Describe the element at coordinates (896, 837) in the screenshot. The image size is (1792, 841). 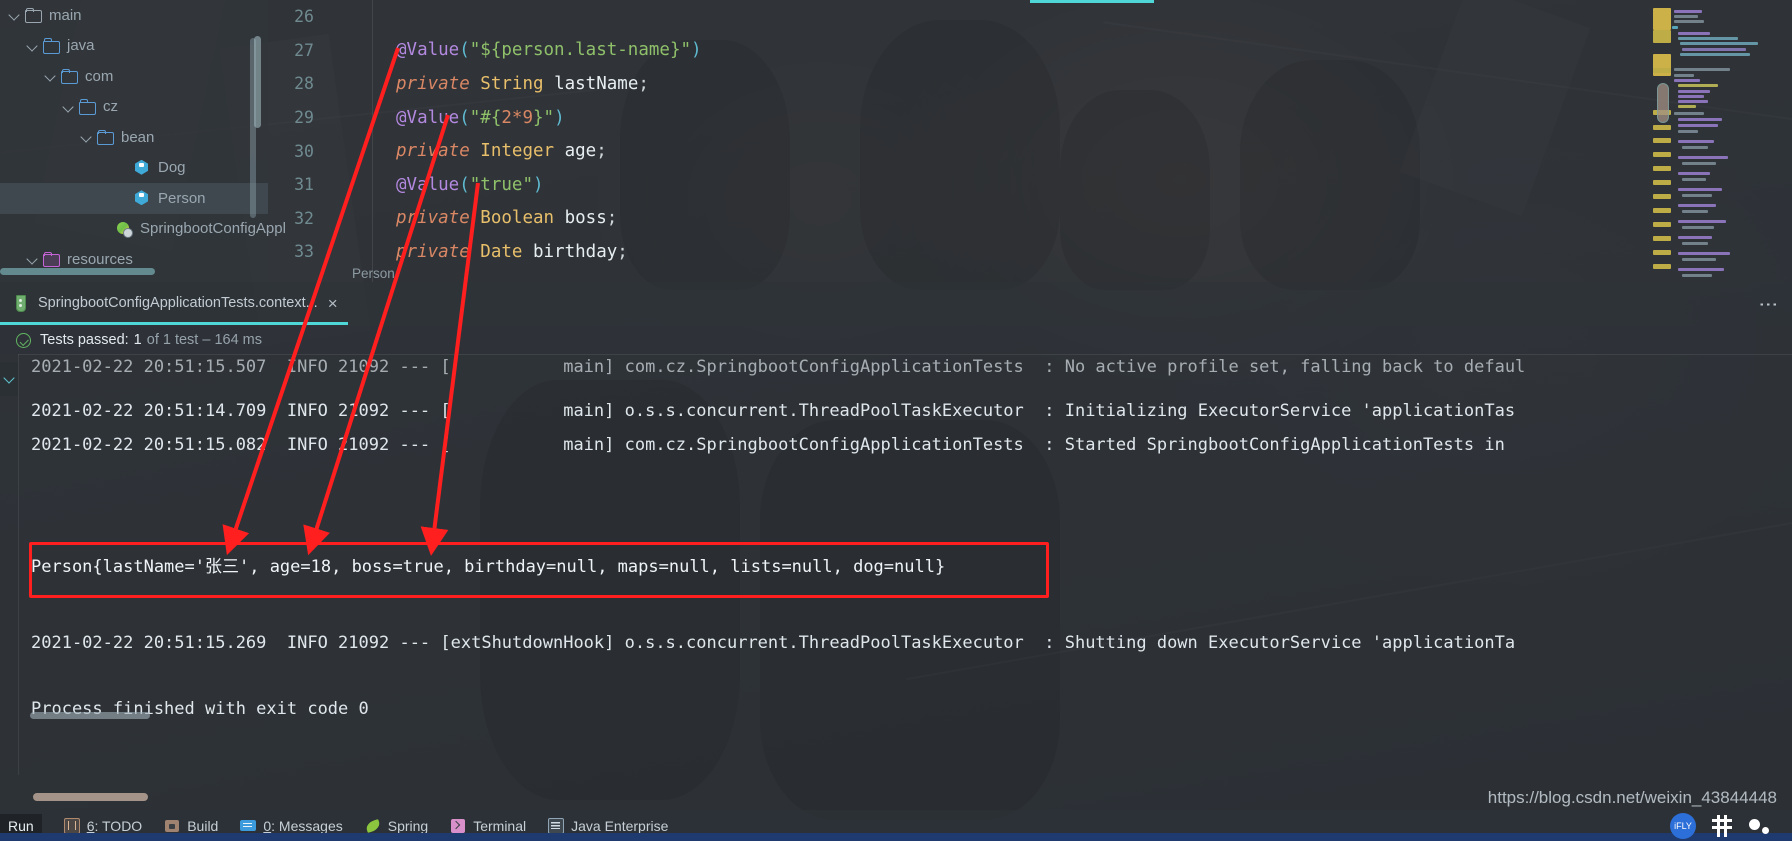
I see `os-taskbar` at that location.